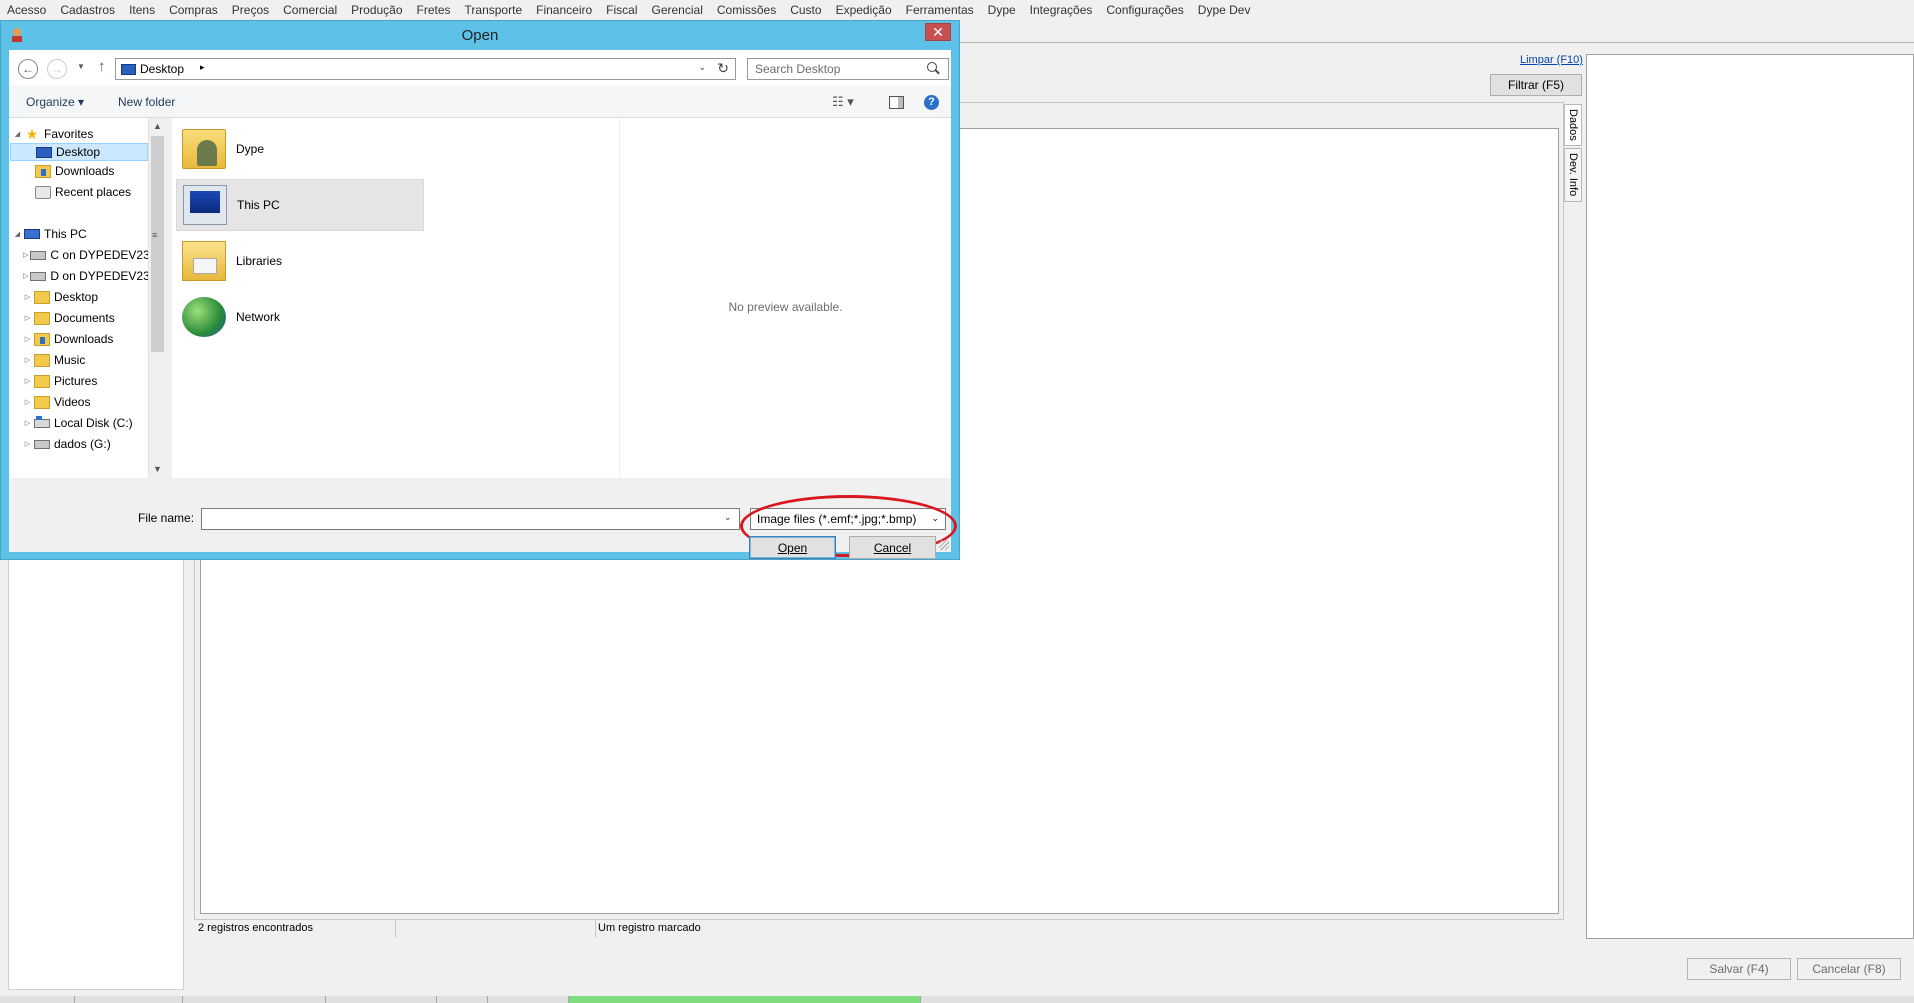  What do you see at coordinates (940, 10) in the screenshot?
I see `menu-ferramentas: Ferramentas` at bounding box center [940, 10].